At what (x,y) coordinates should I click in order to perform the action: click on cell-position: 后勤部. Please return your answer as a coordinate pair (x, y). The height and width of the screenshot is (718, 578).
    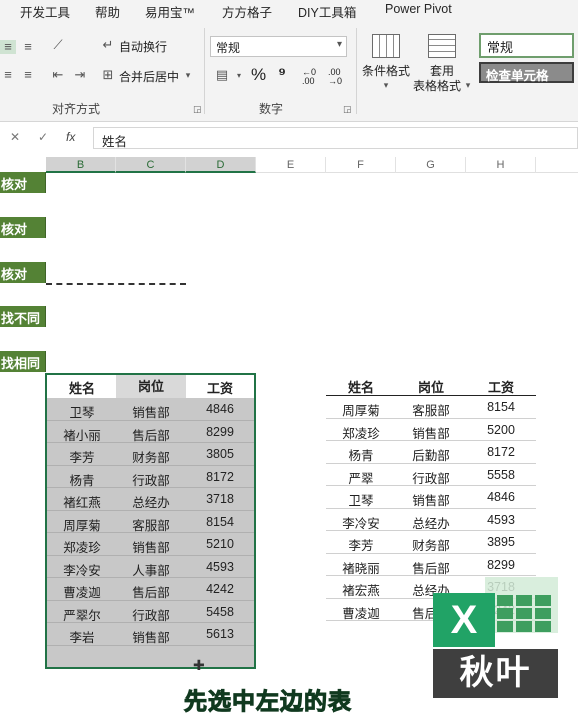
    Looking at the image, I should click on (431, 454).